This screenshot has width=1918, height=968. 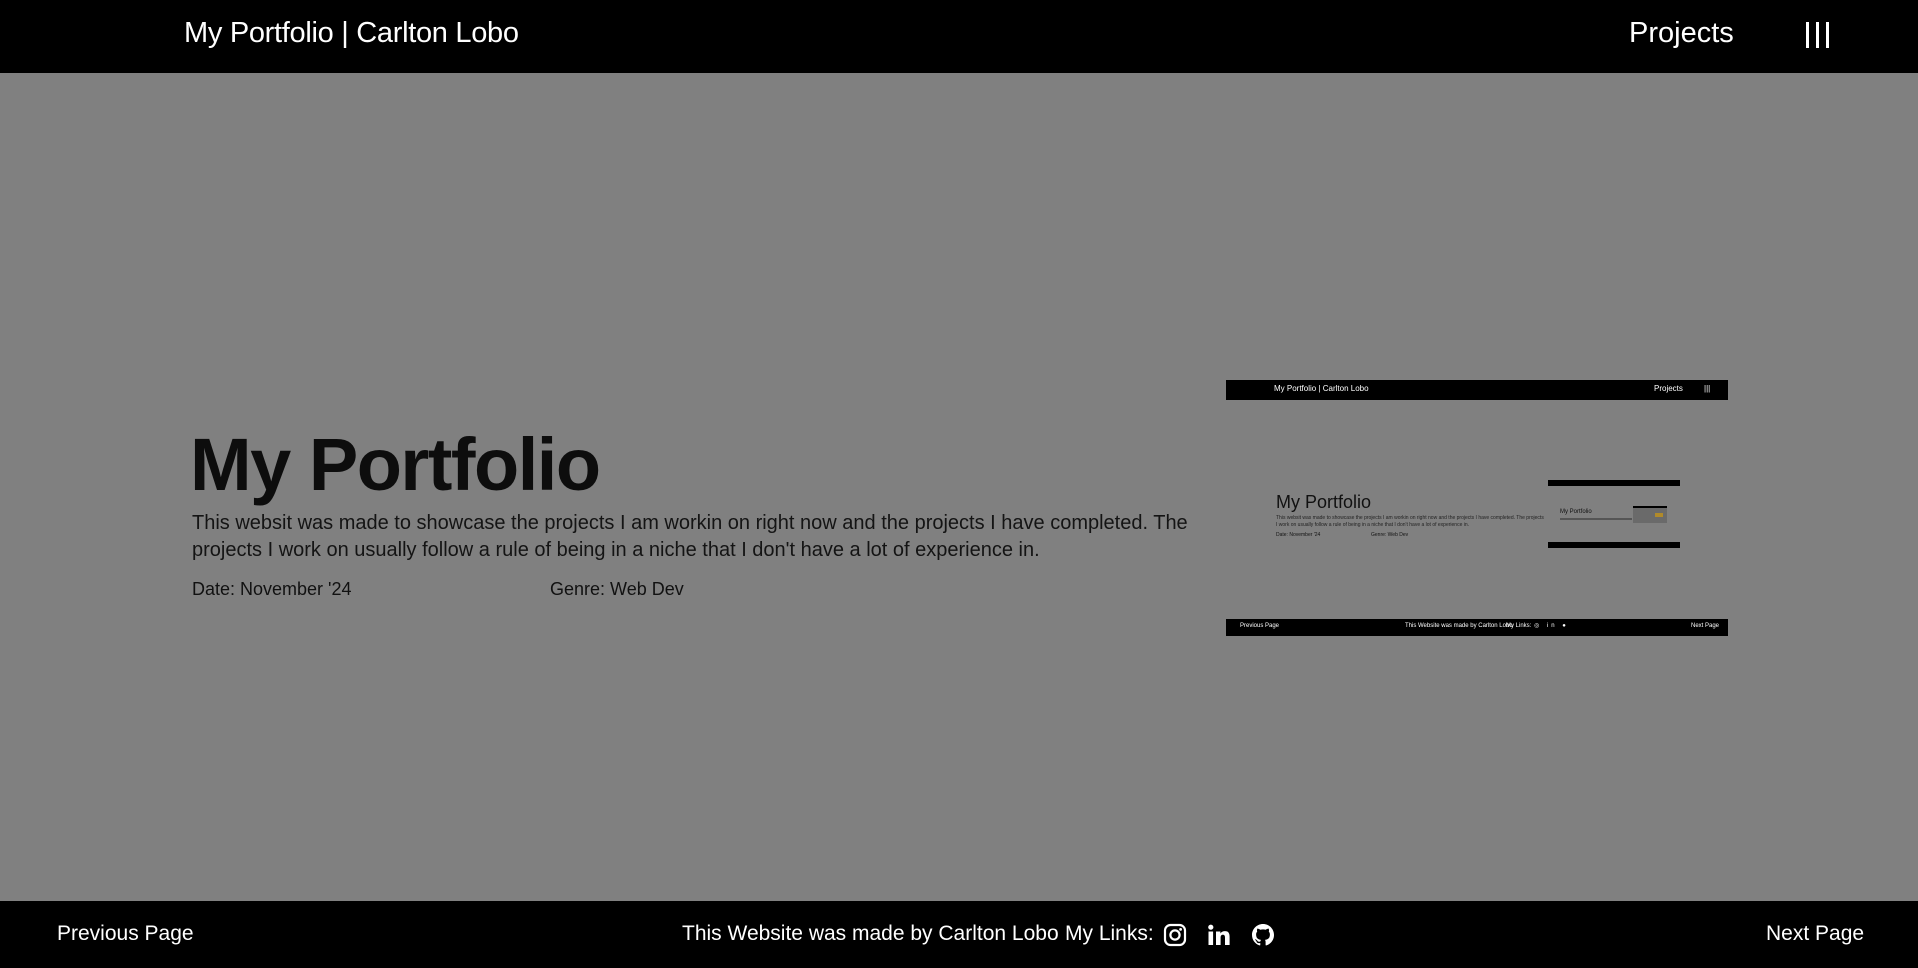 What do you see at coordinates (1815, 934) in the screenshot?
I see `next-page-link: Next Page` at bounding box center [1815, 934].